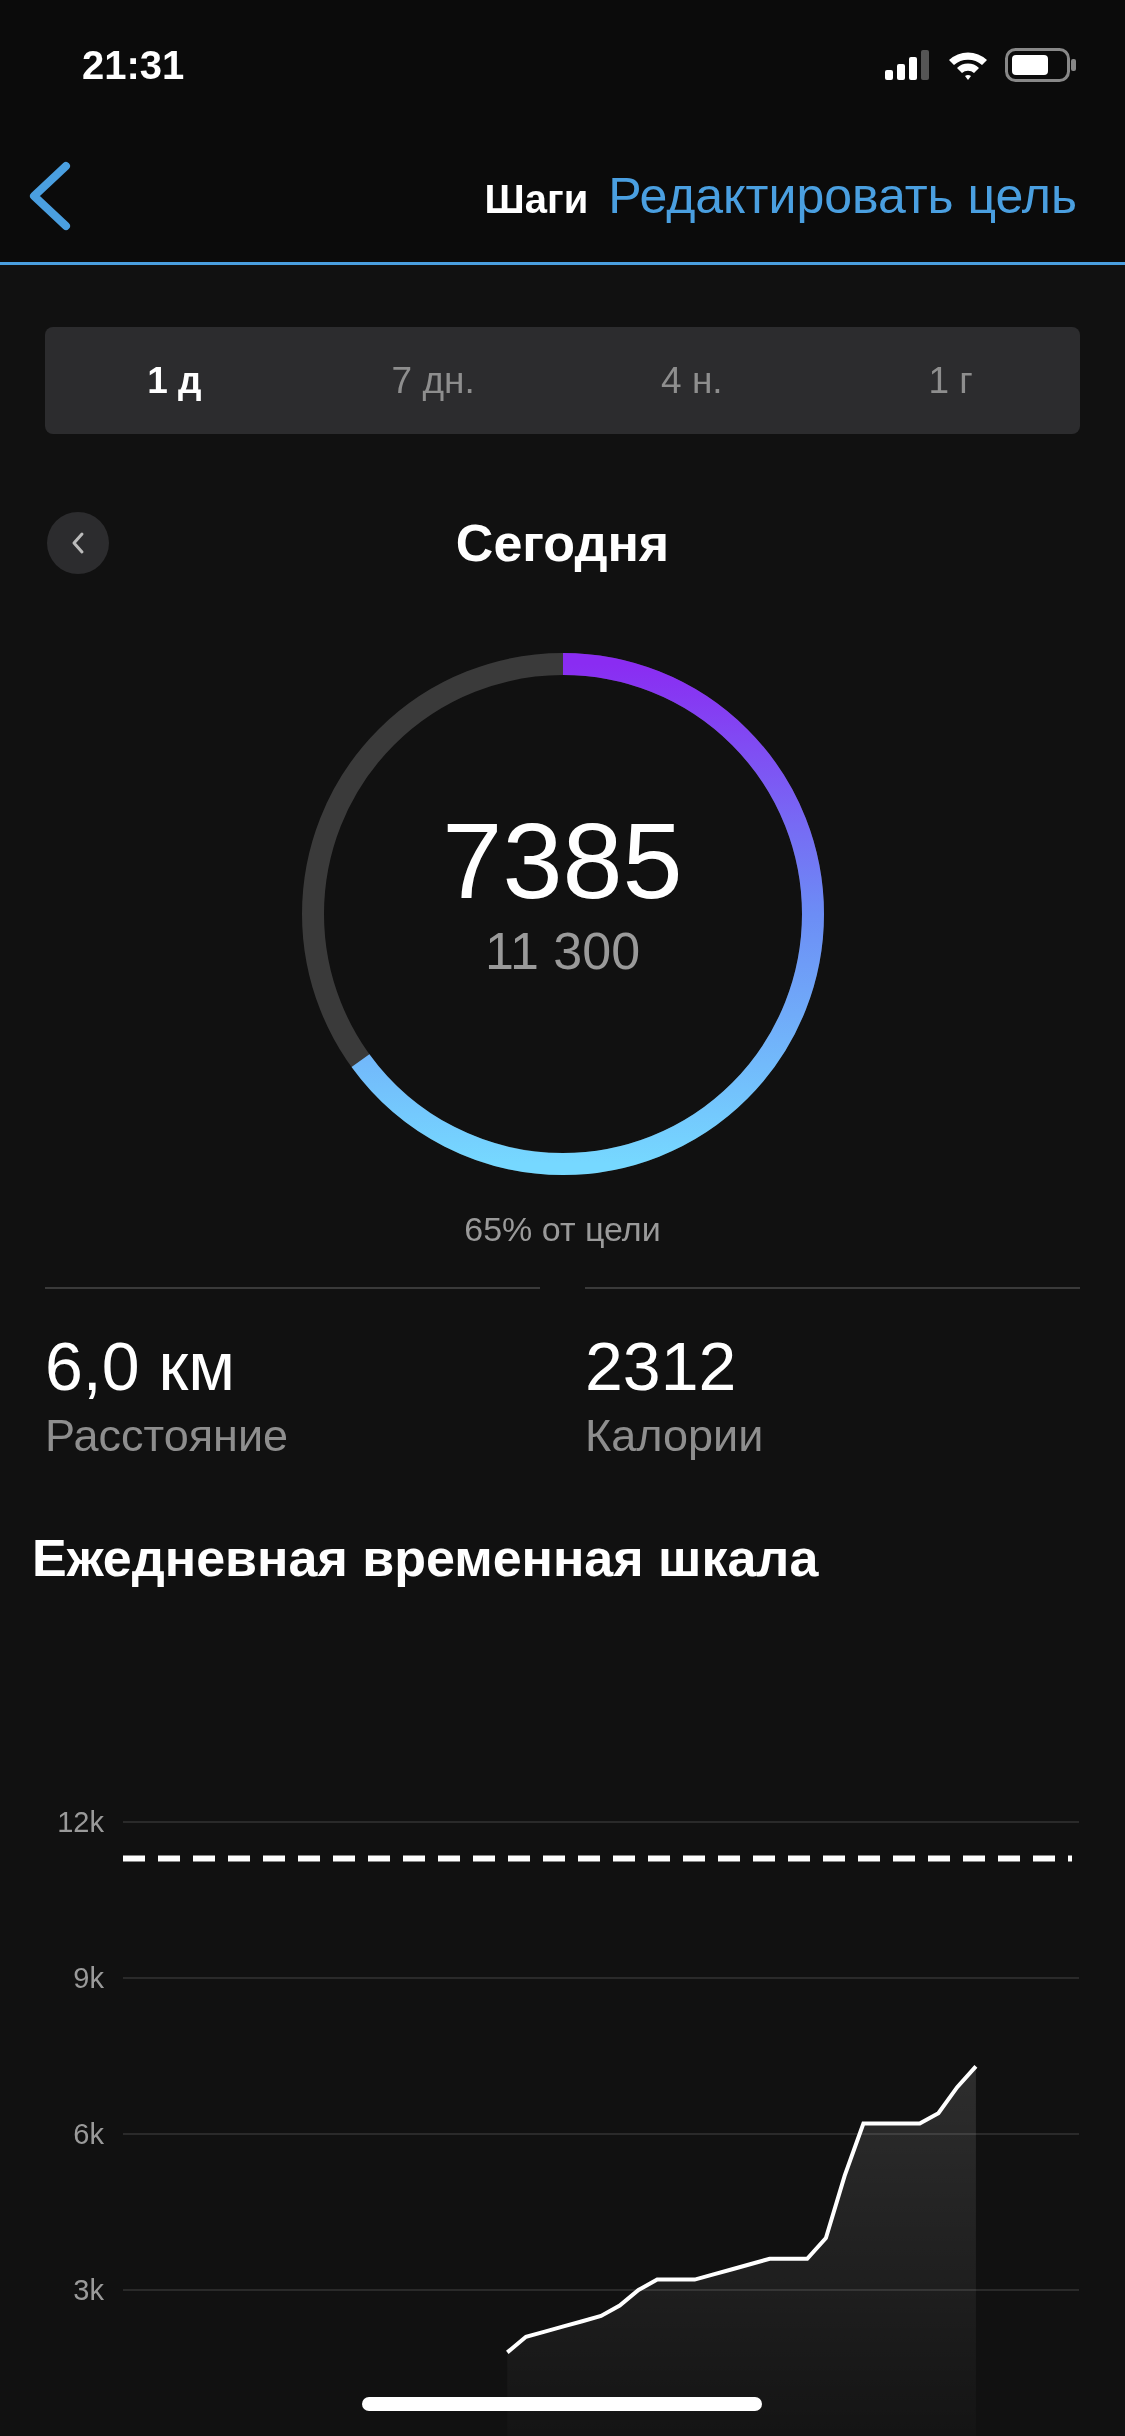  I want to click on period-tab: 7 дн., so click(433, 380).